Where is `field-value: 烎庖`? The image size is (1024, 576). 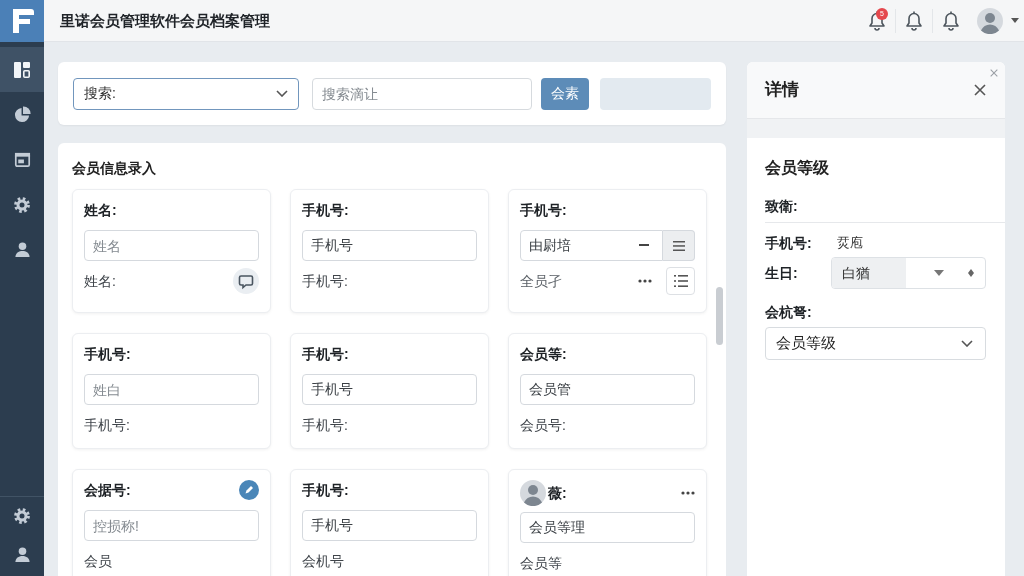
field-value: 烎庖 is located at coordinates (850, 243).